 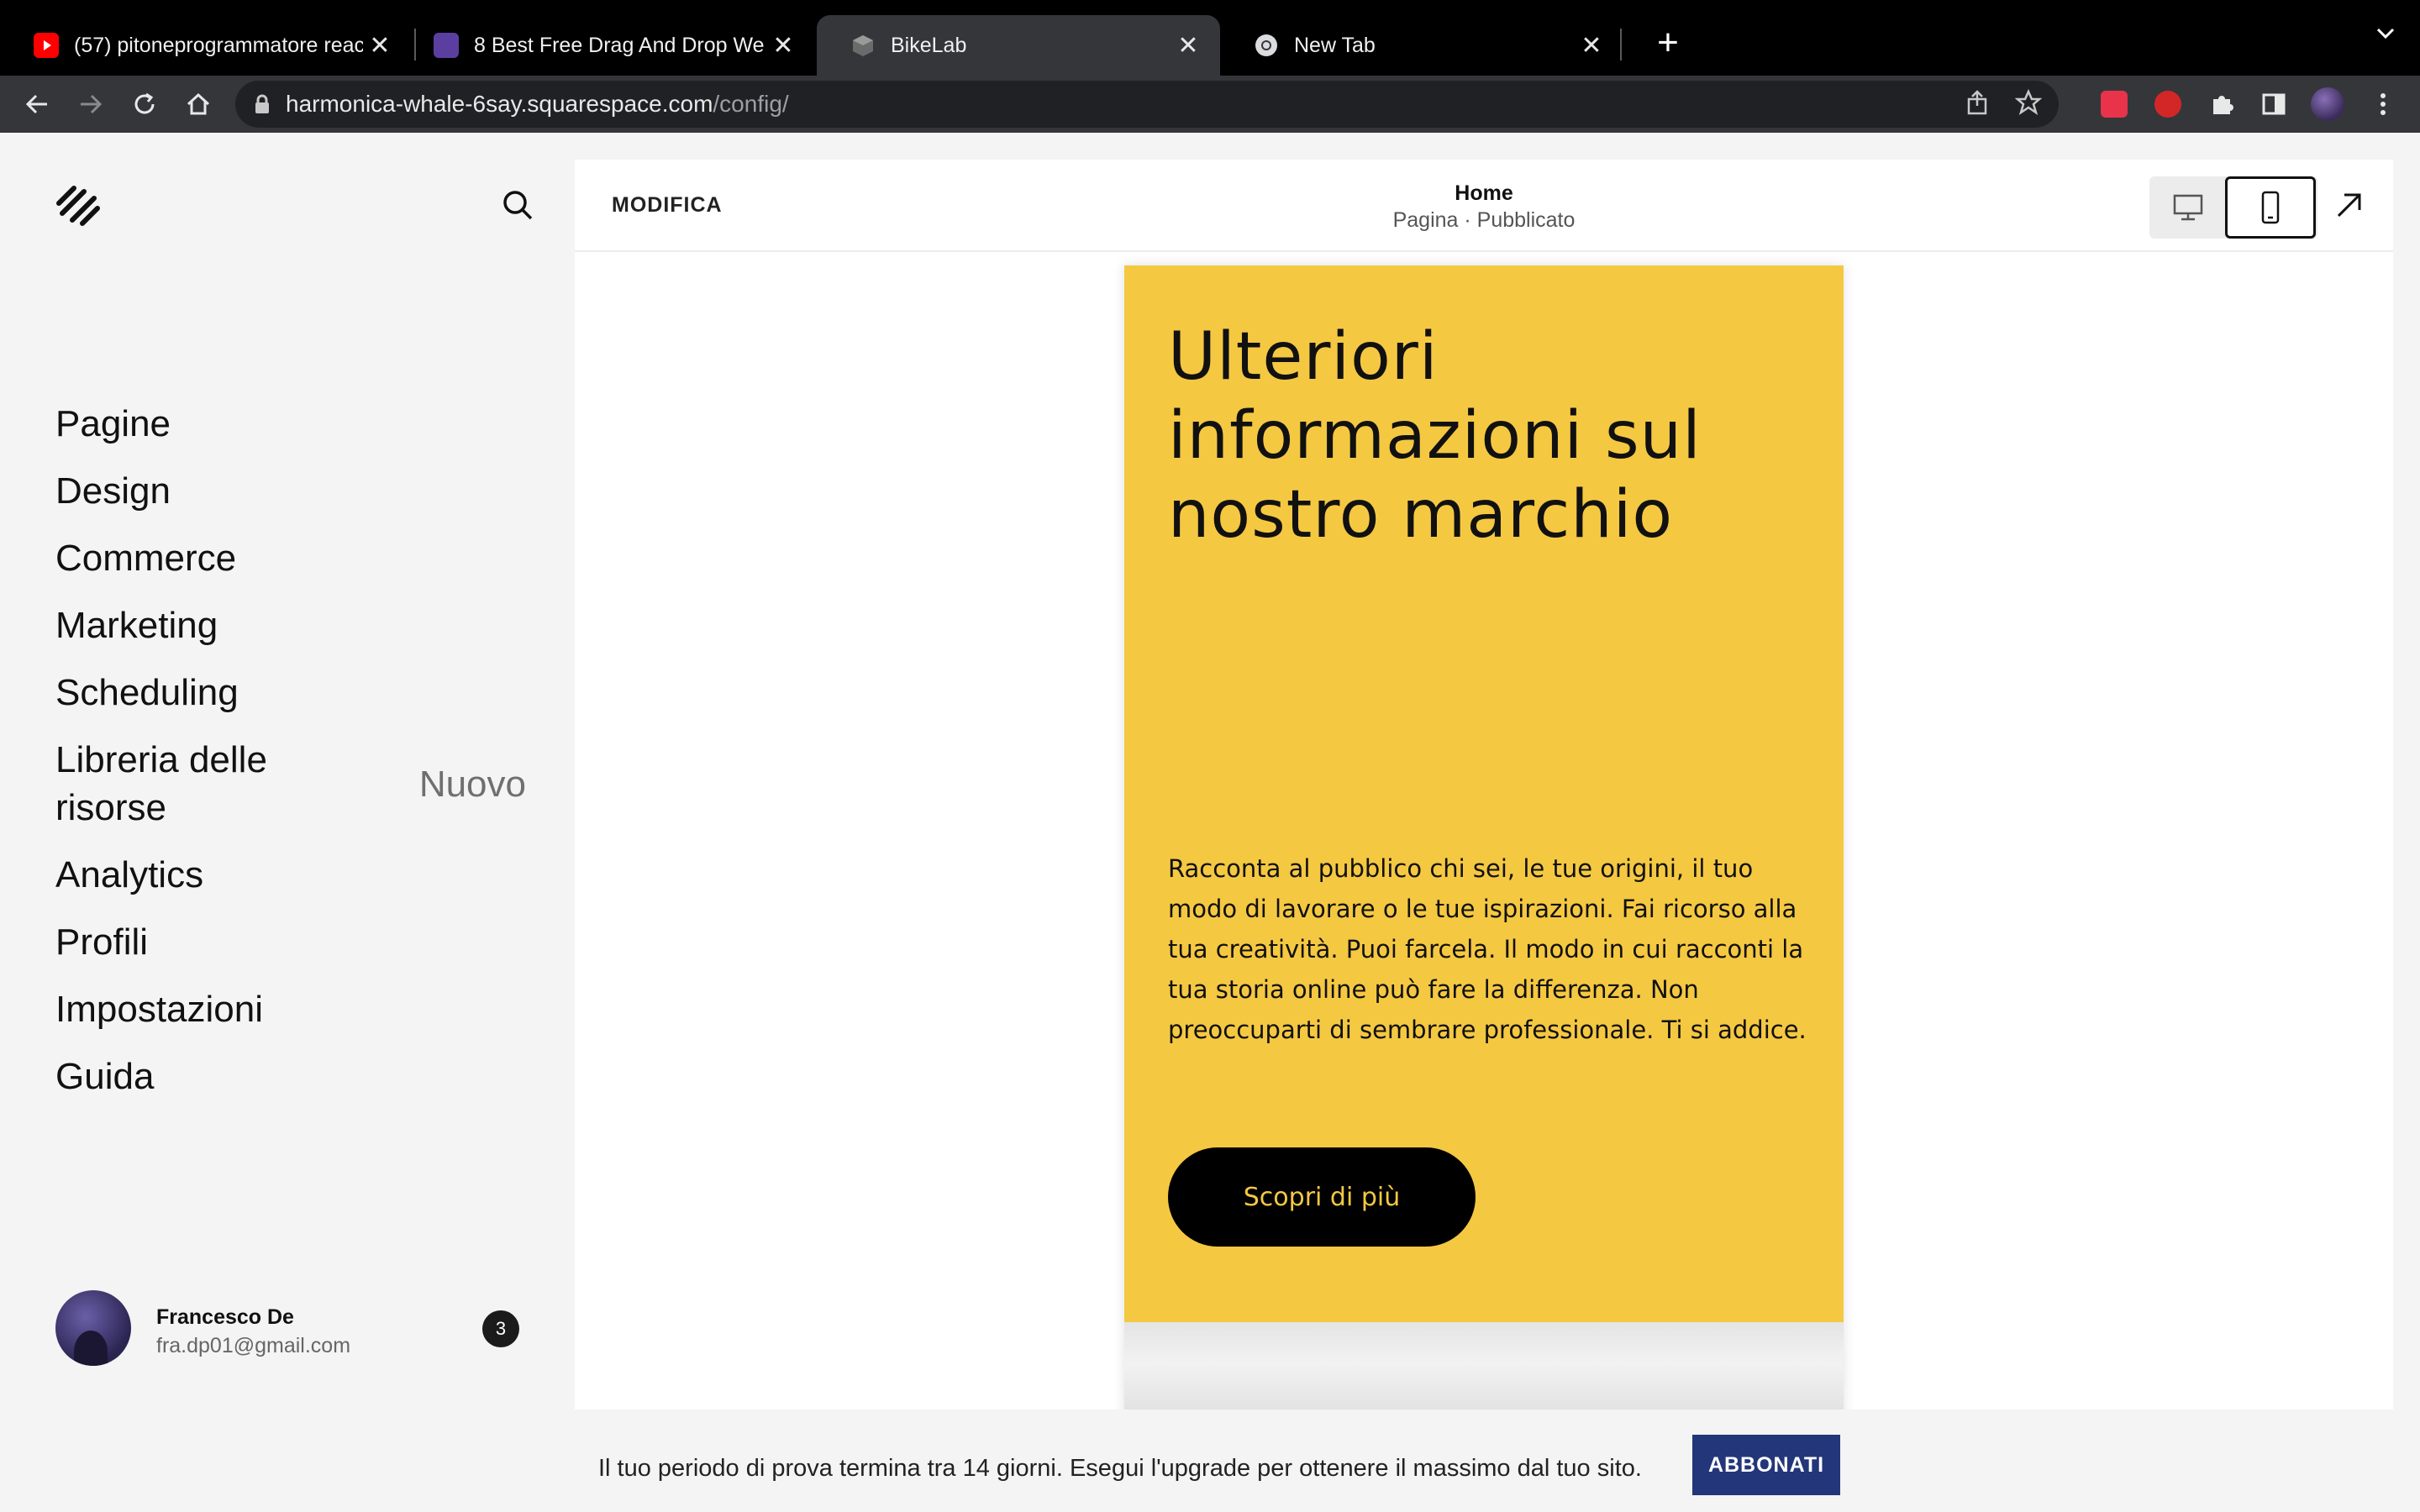 I want to click on extensions-puzzle-icon, so click(x=2221, y=104).